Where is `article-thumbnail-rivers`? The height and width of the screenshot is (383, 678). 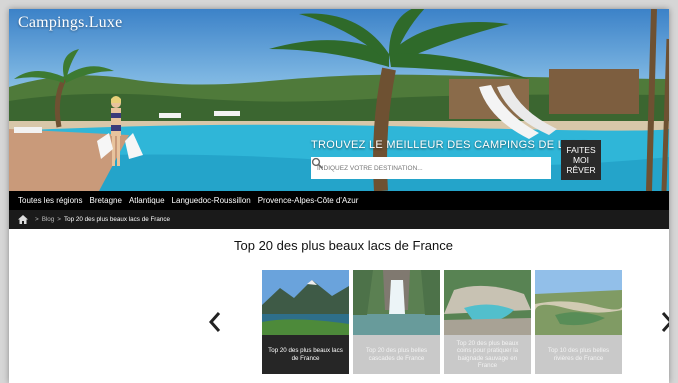 article-thumbnail-rivers is located at coordinates (578, 302).